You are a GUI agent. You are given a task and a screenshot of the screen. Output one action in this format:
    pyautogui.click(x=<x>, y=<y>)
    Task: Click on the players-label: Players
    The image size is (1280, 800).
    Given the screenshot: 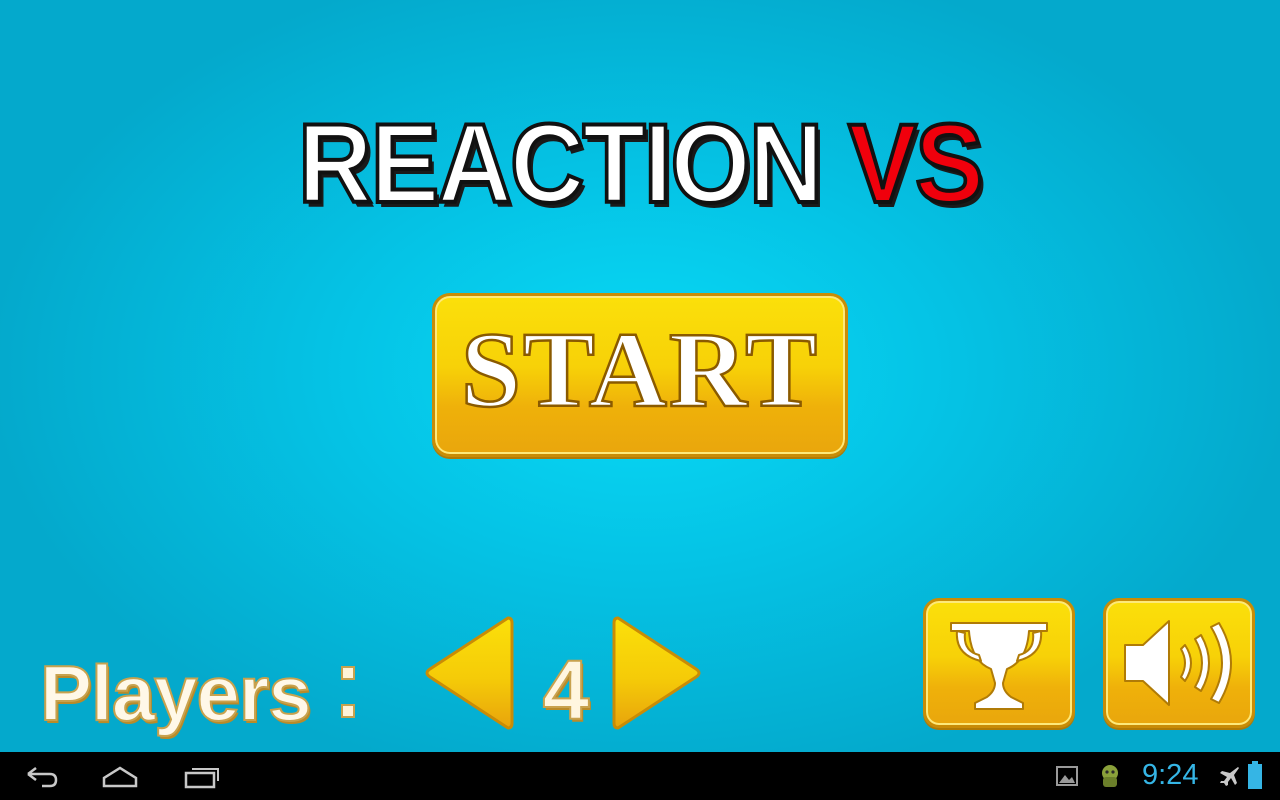 What is the action you would take?
    pyautogui.click(x=176, y=693)
    